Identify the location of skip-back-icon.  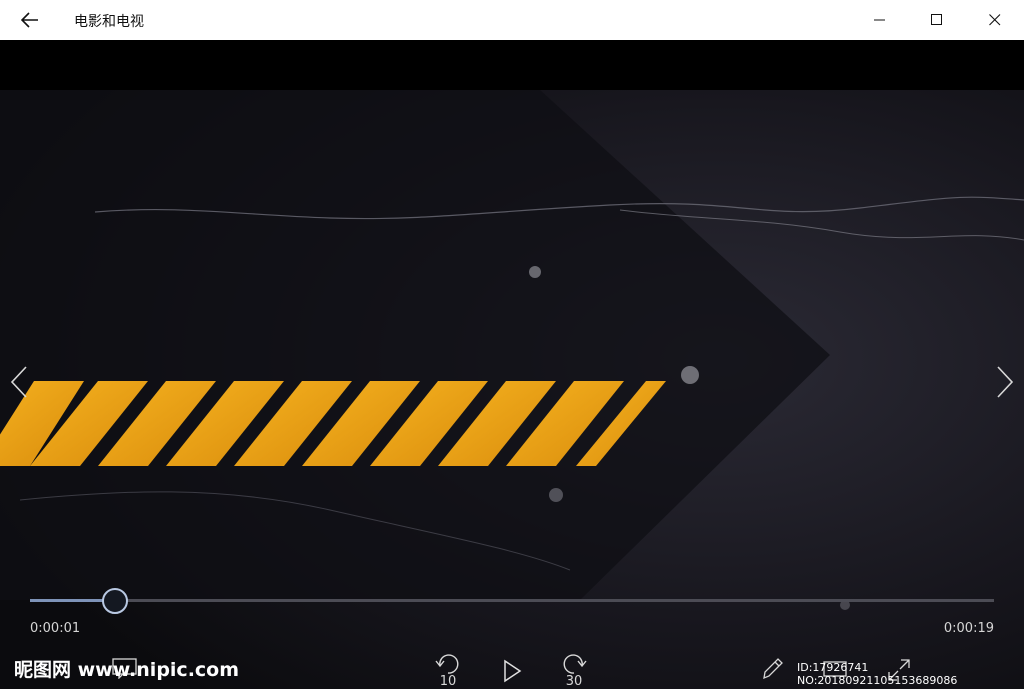
(447, 664).